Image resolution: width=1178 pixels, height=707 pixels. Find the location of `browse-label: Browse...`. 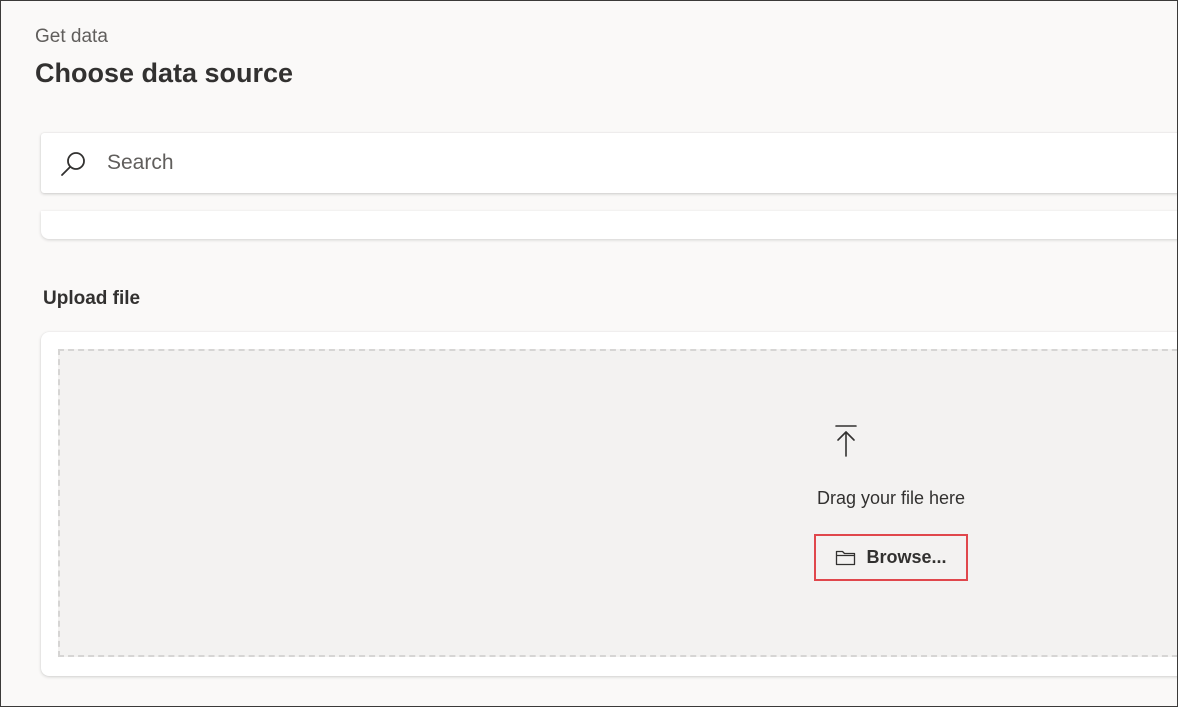

browse-label: Browse... is located at coordinates (906, 557).